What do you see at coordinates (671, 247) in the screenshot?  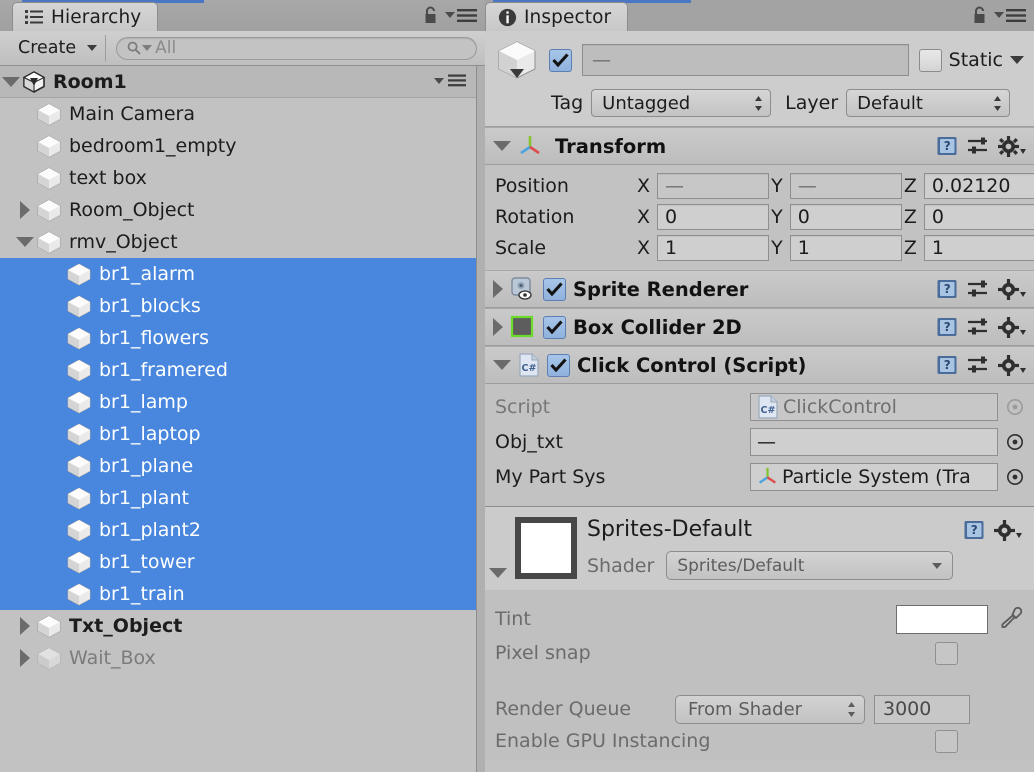 I see `value: 1` at bounding box center [671, 247].